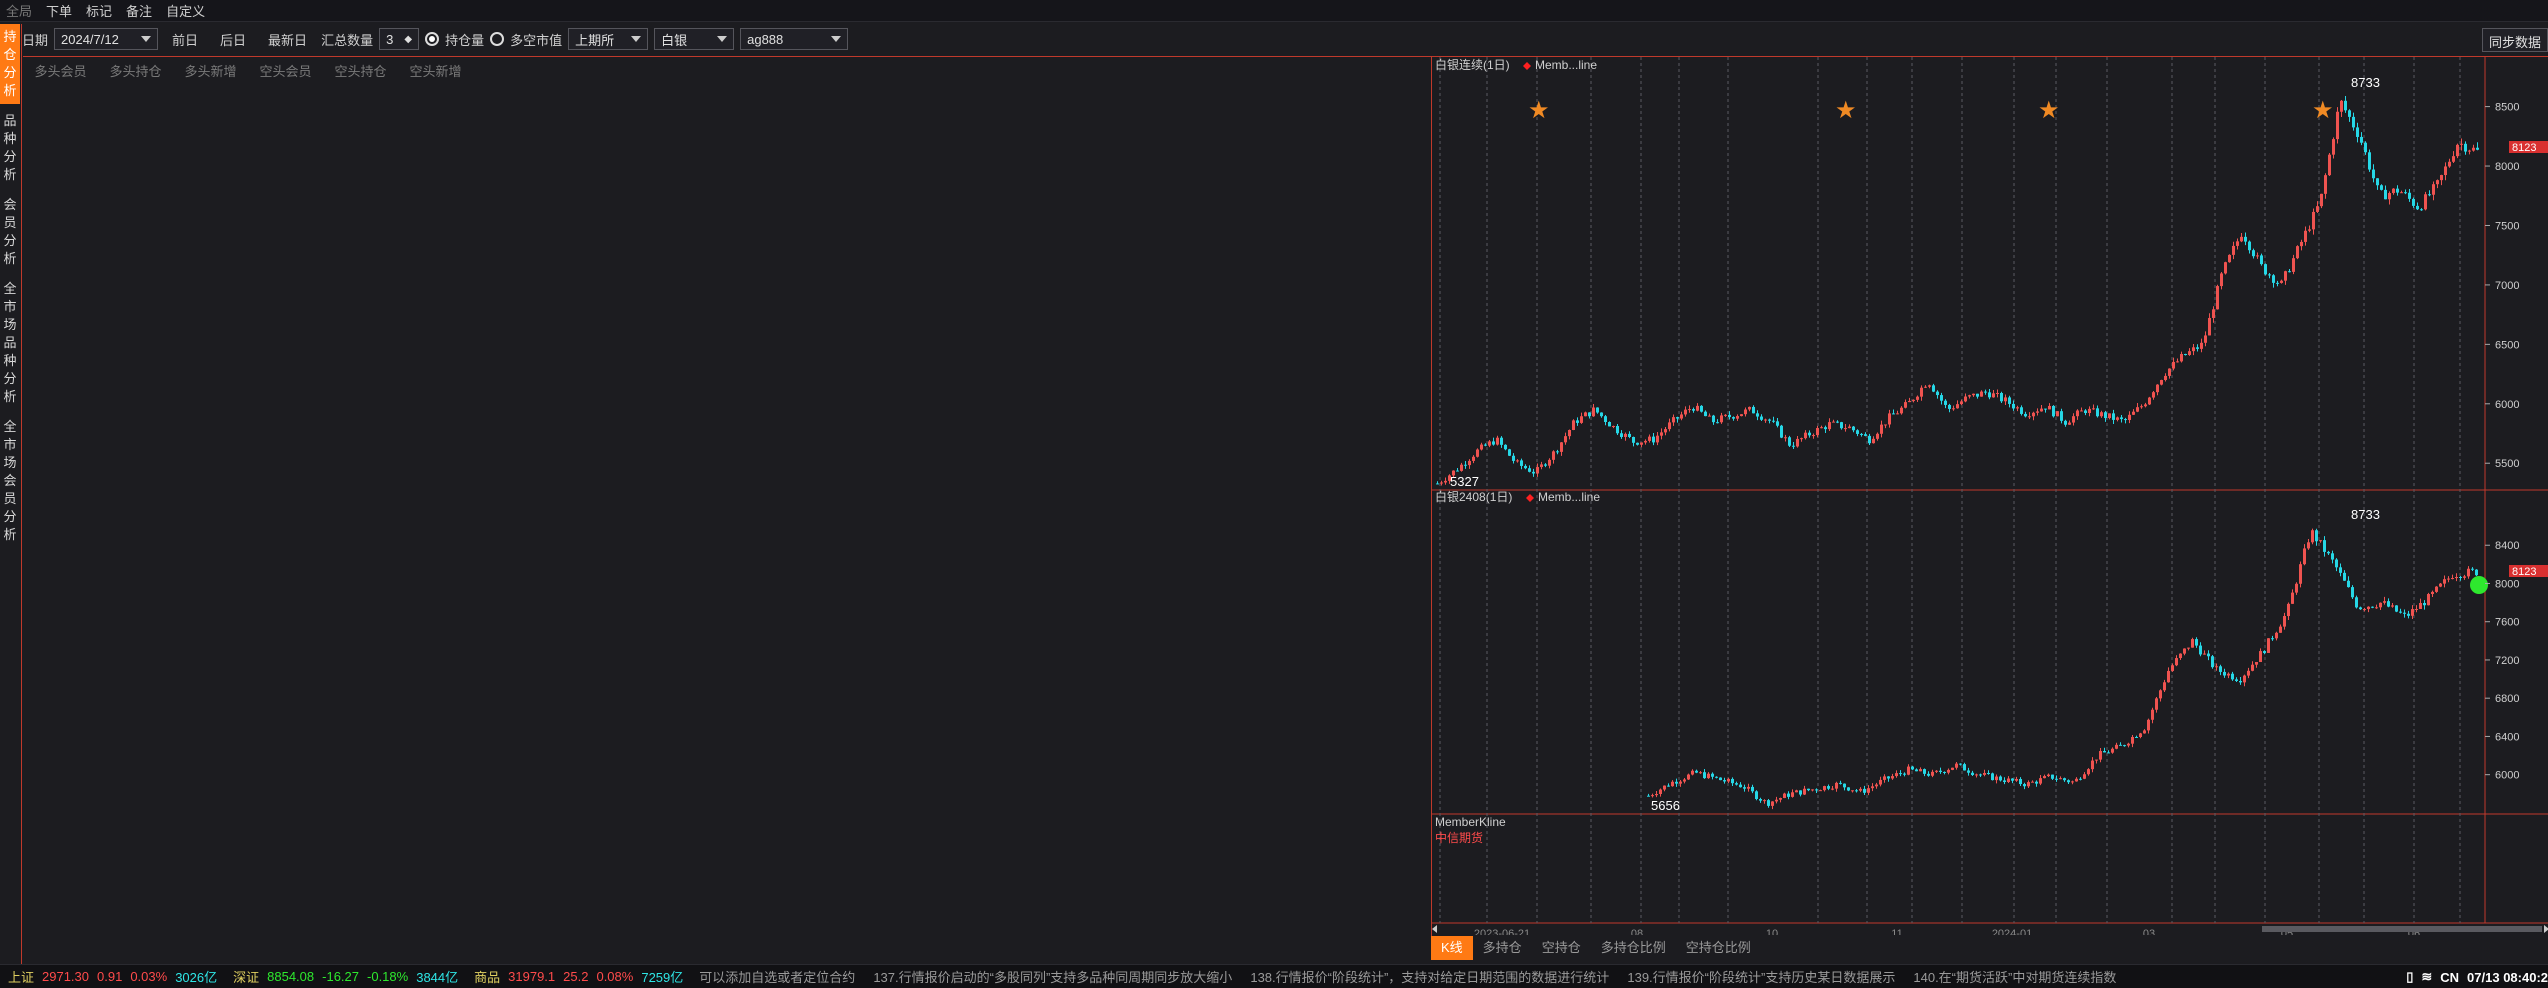 This screenshot has height=988, width=2548. What do you see at coordinates (360, 70) in the screenshot?
I see `col-short-position: 空头持仓` at bounding box center [360, 70].